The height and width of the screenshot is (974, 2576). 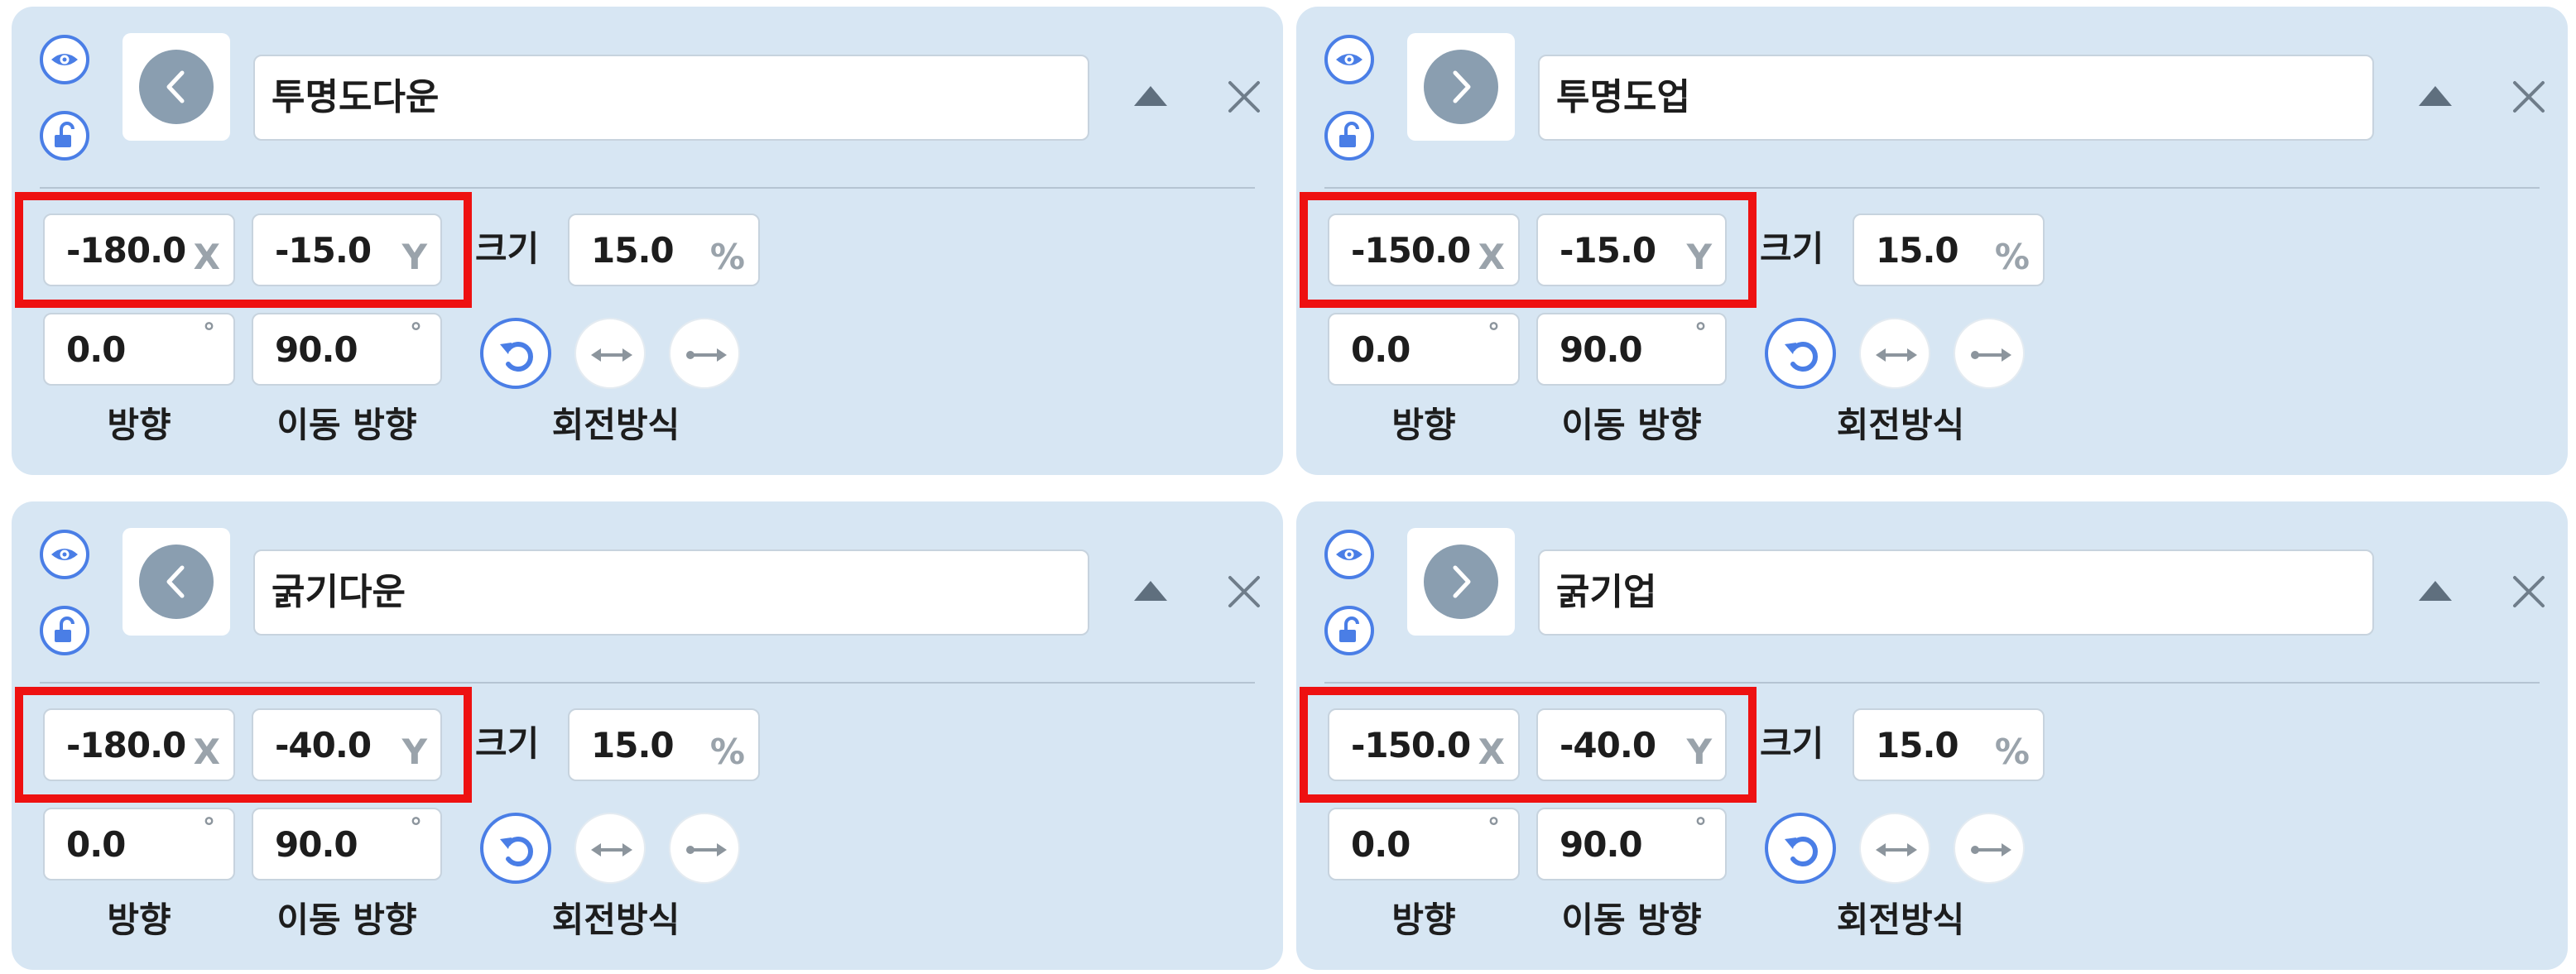 What do you see at coordinates (615, 920) in the screenshot?
I see `rotation-mode-caption: 회전방식` at bounding box center [615, 920].